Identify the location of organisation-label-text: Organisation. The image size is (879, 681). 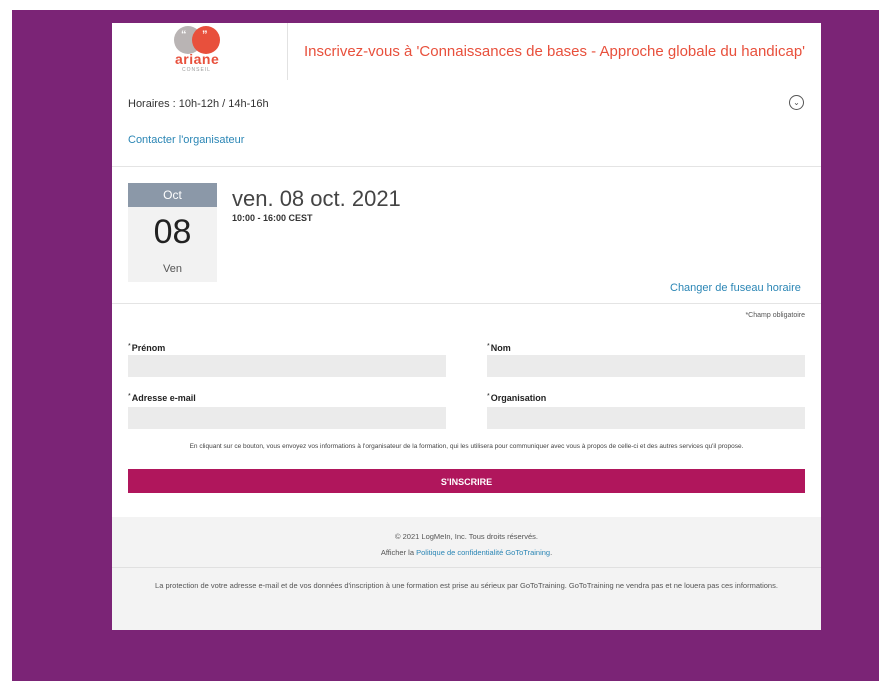
(518, 398).